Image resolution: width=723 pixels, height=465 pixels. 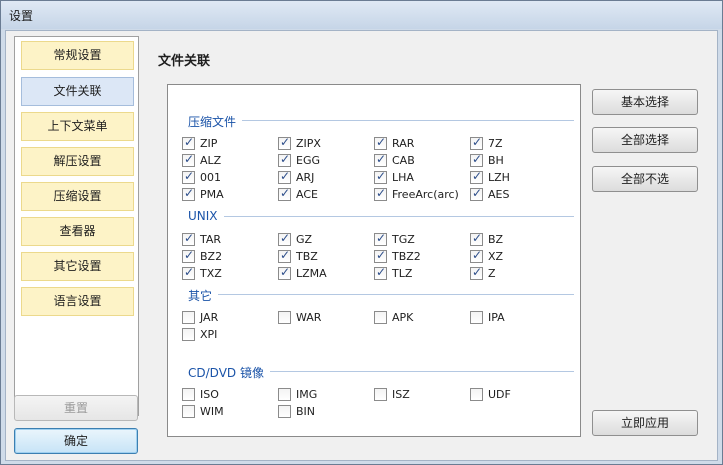 I want to click on checkbox-label: LZH, so click(x=499, y=177).